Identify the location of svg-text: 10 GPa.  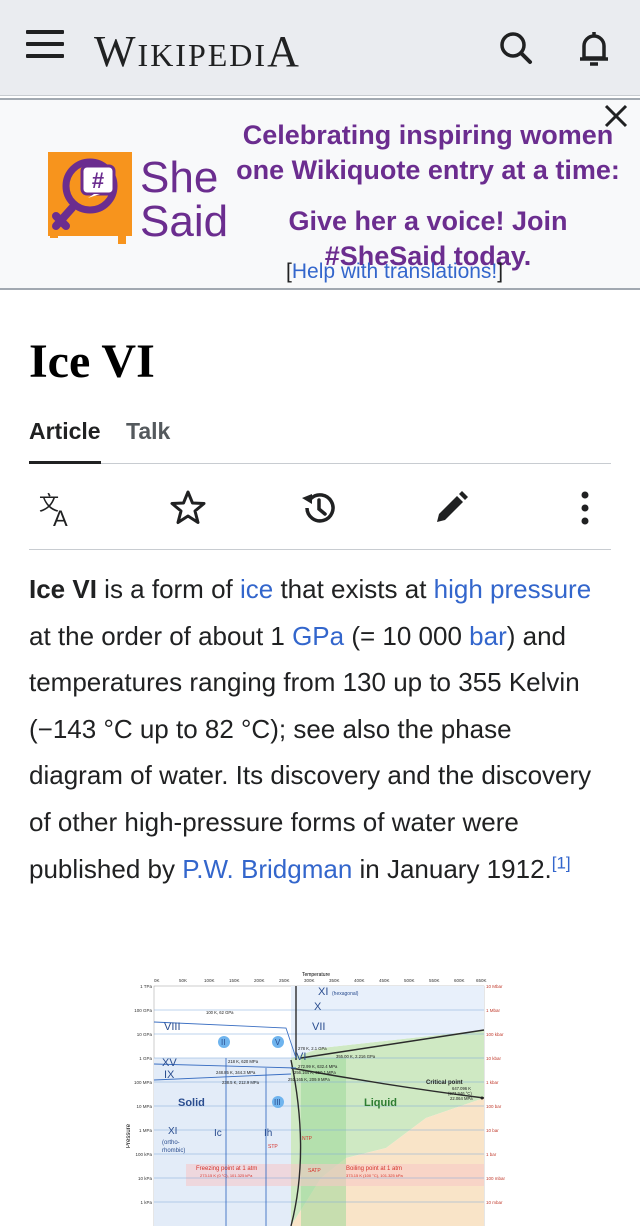
(145, 1034).